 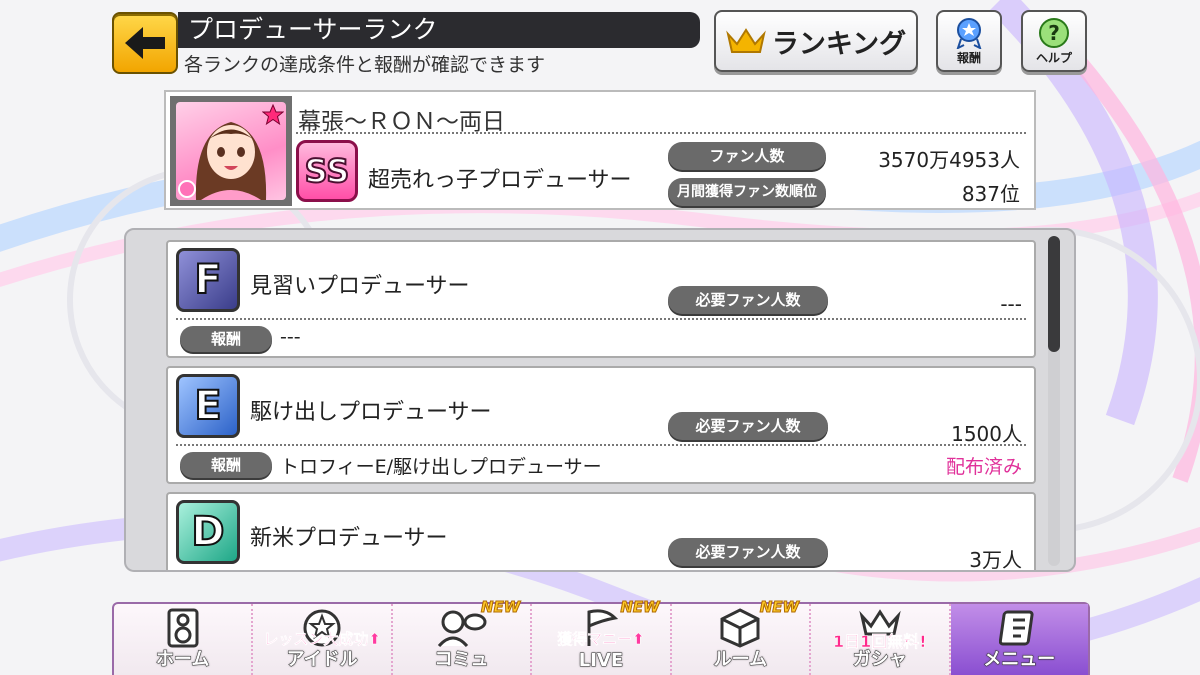 I want to click on nav-label: LIVE, so click(x=601, y=661).